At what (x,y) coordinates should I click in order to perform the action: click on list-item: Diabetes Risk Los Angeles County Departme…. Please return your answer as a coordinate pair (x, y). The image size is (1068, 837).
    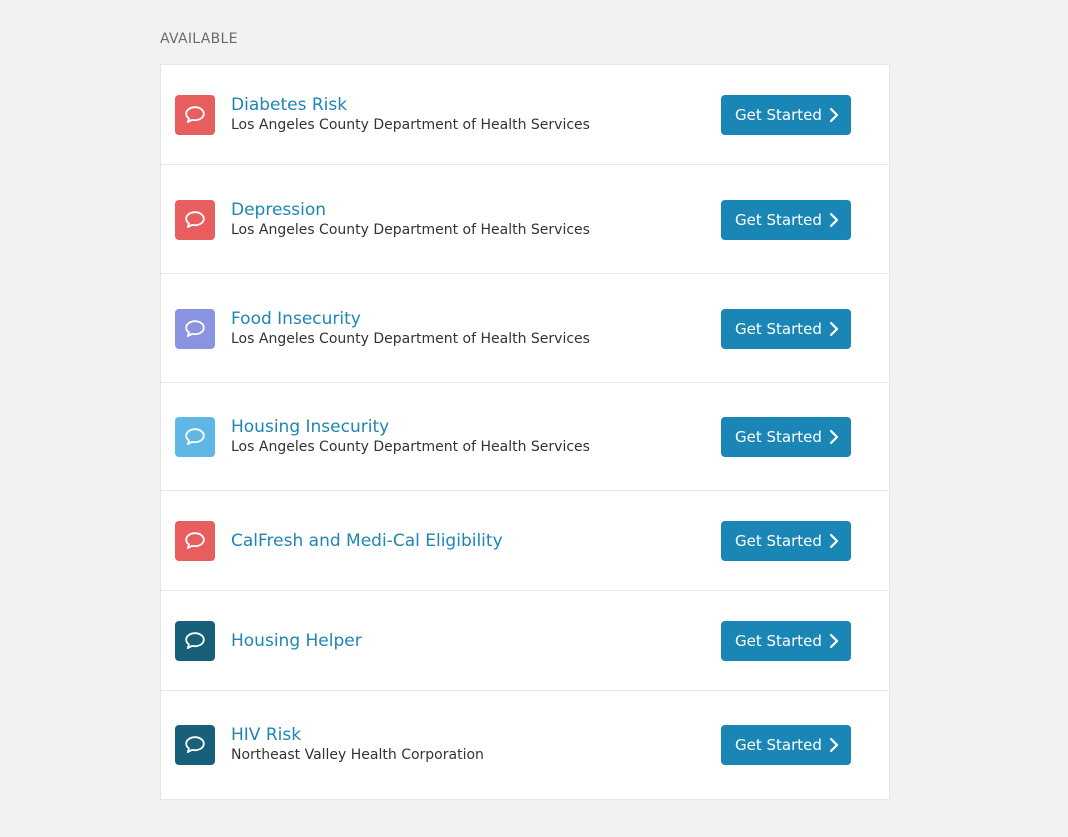
    Looking at the image, I should click on (525, 115).